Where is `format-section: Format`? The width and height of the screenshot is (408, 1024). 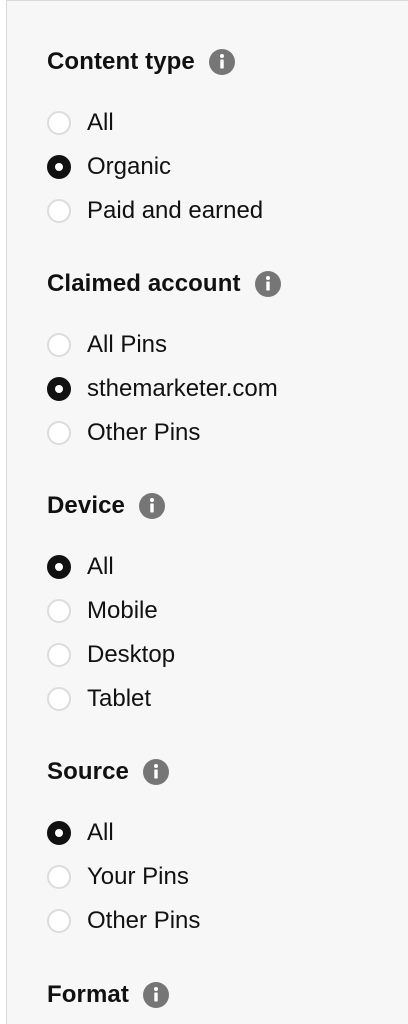 format-section: Format is located at coordinates (217, 995).